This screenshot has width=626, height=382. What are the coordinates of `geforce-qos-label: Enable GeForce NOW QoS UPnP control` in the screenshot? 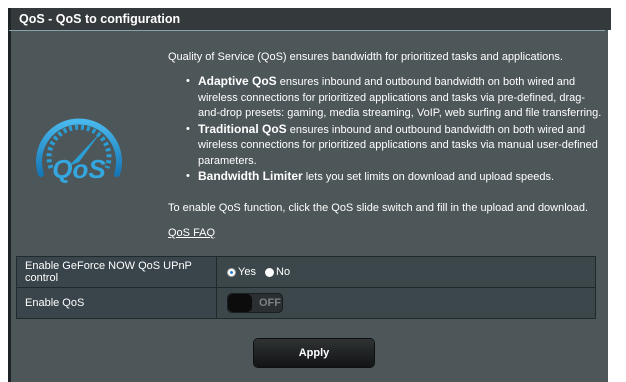 It's located at (116, 272).